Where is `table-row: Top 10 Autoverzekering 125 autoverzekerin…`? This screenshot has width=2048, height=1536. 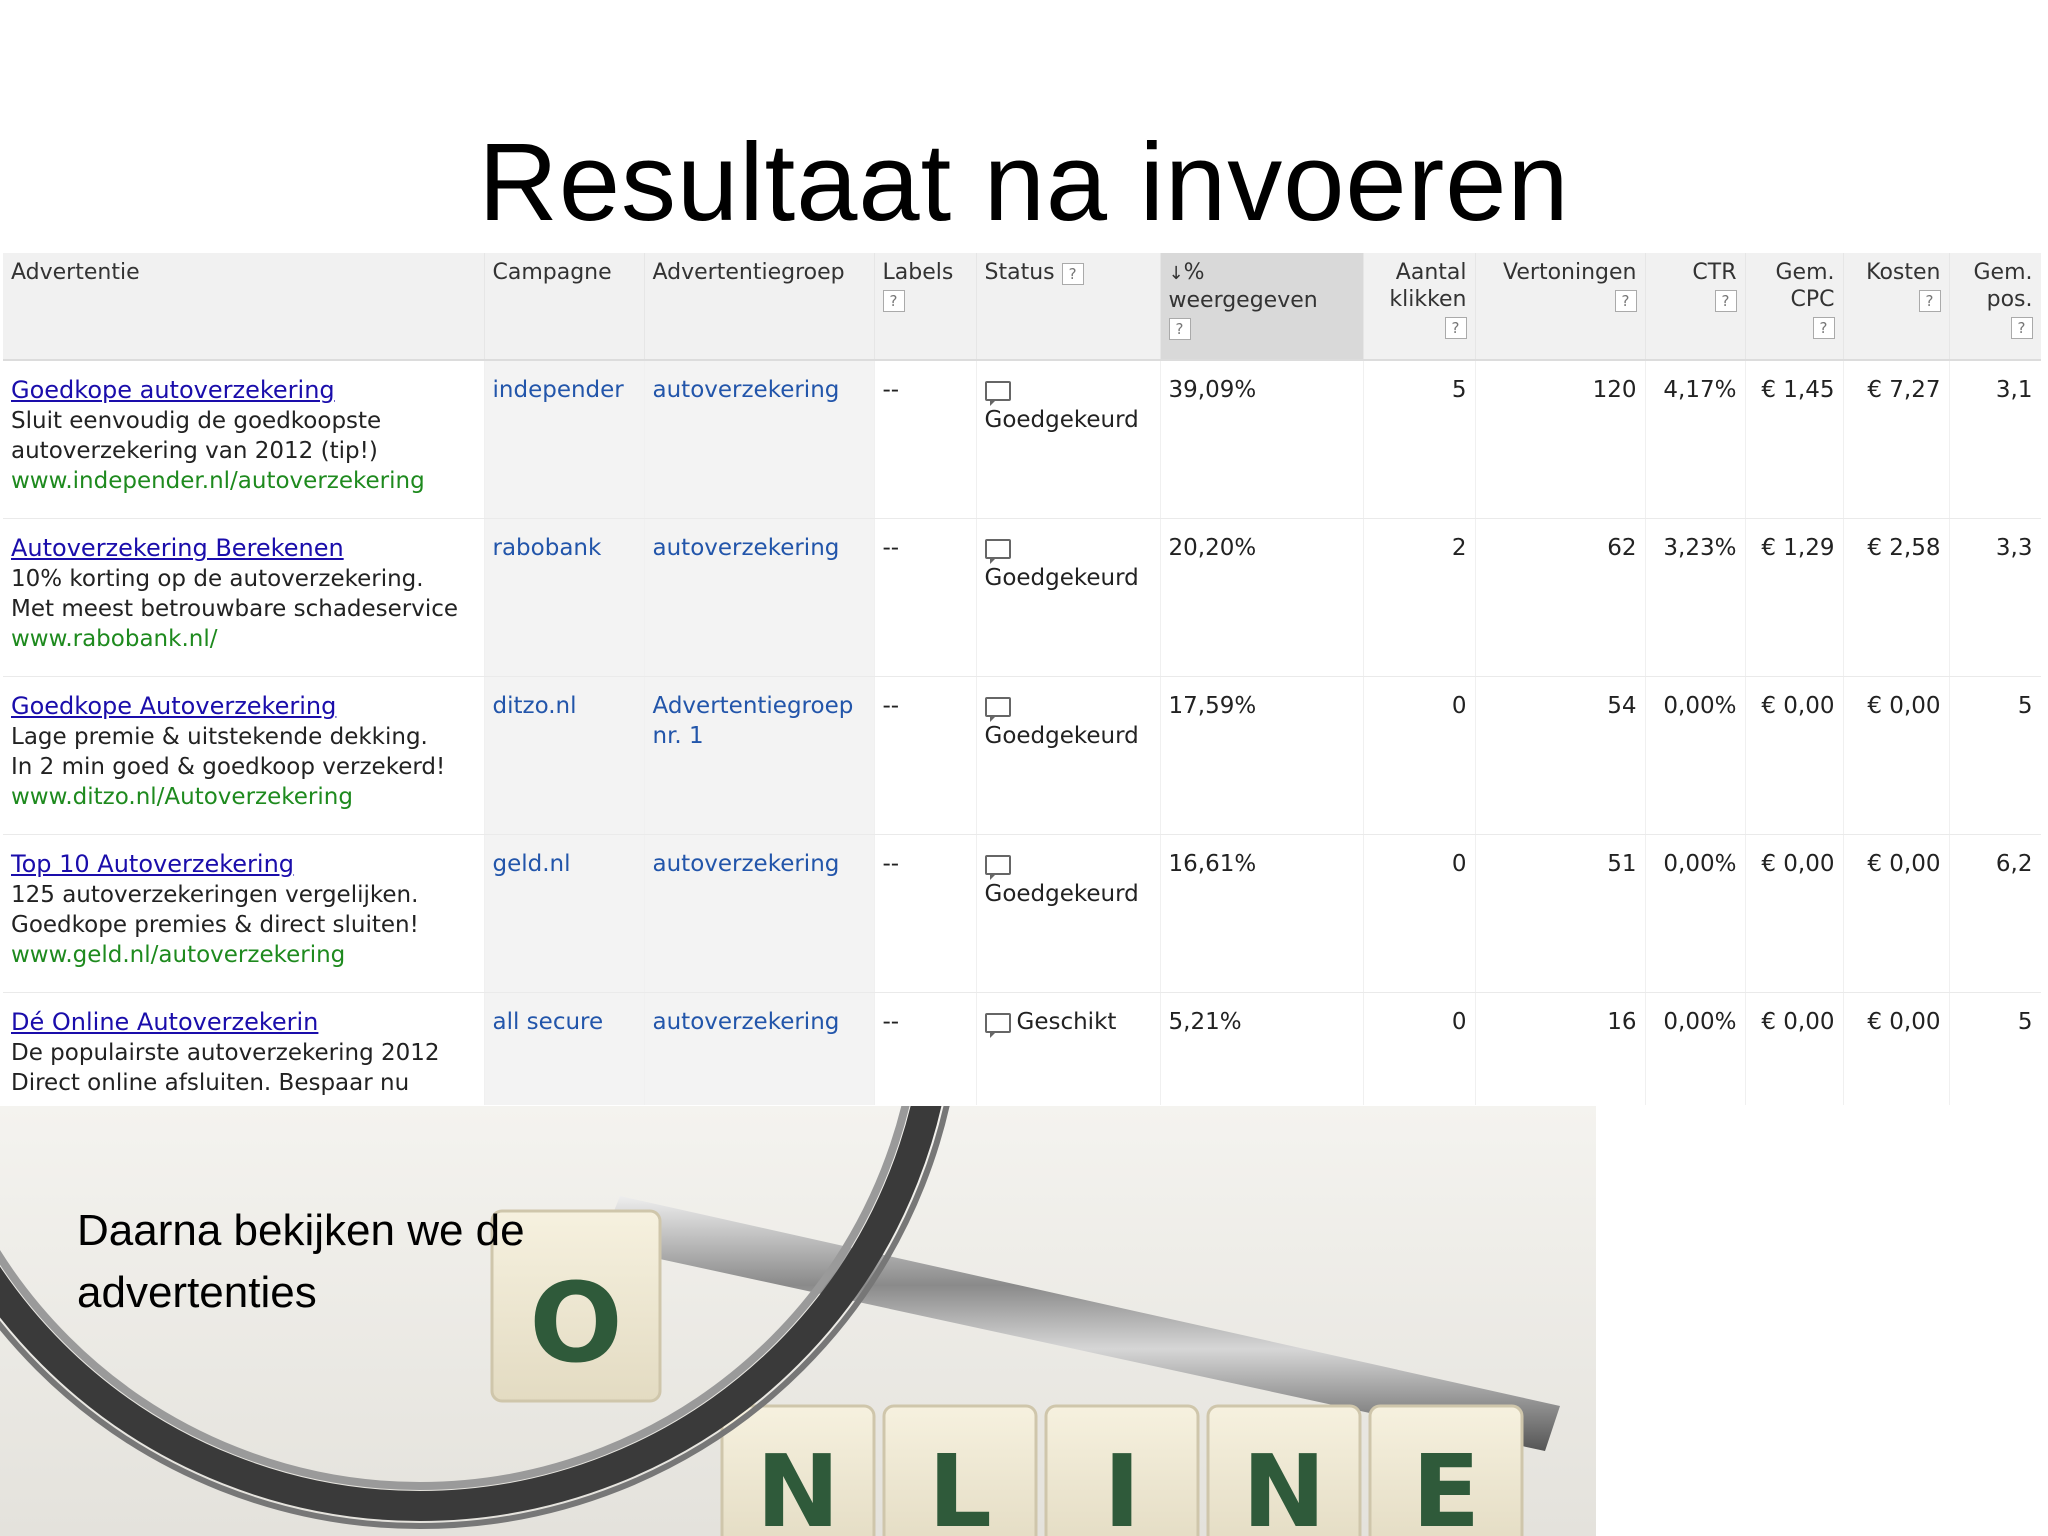
table-row: Top 10 Autoverzekering 125 autoverzekerin… is located at coordinates (1022, 913).